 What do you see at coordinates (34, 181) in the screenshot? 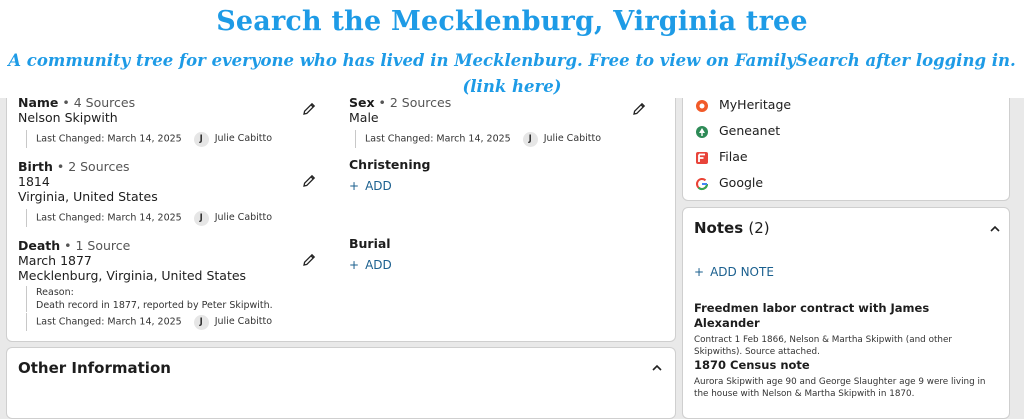
I see `birth-date: 1814` at bounding box center [34, 181].